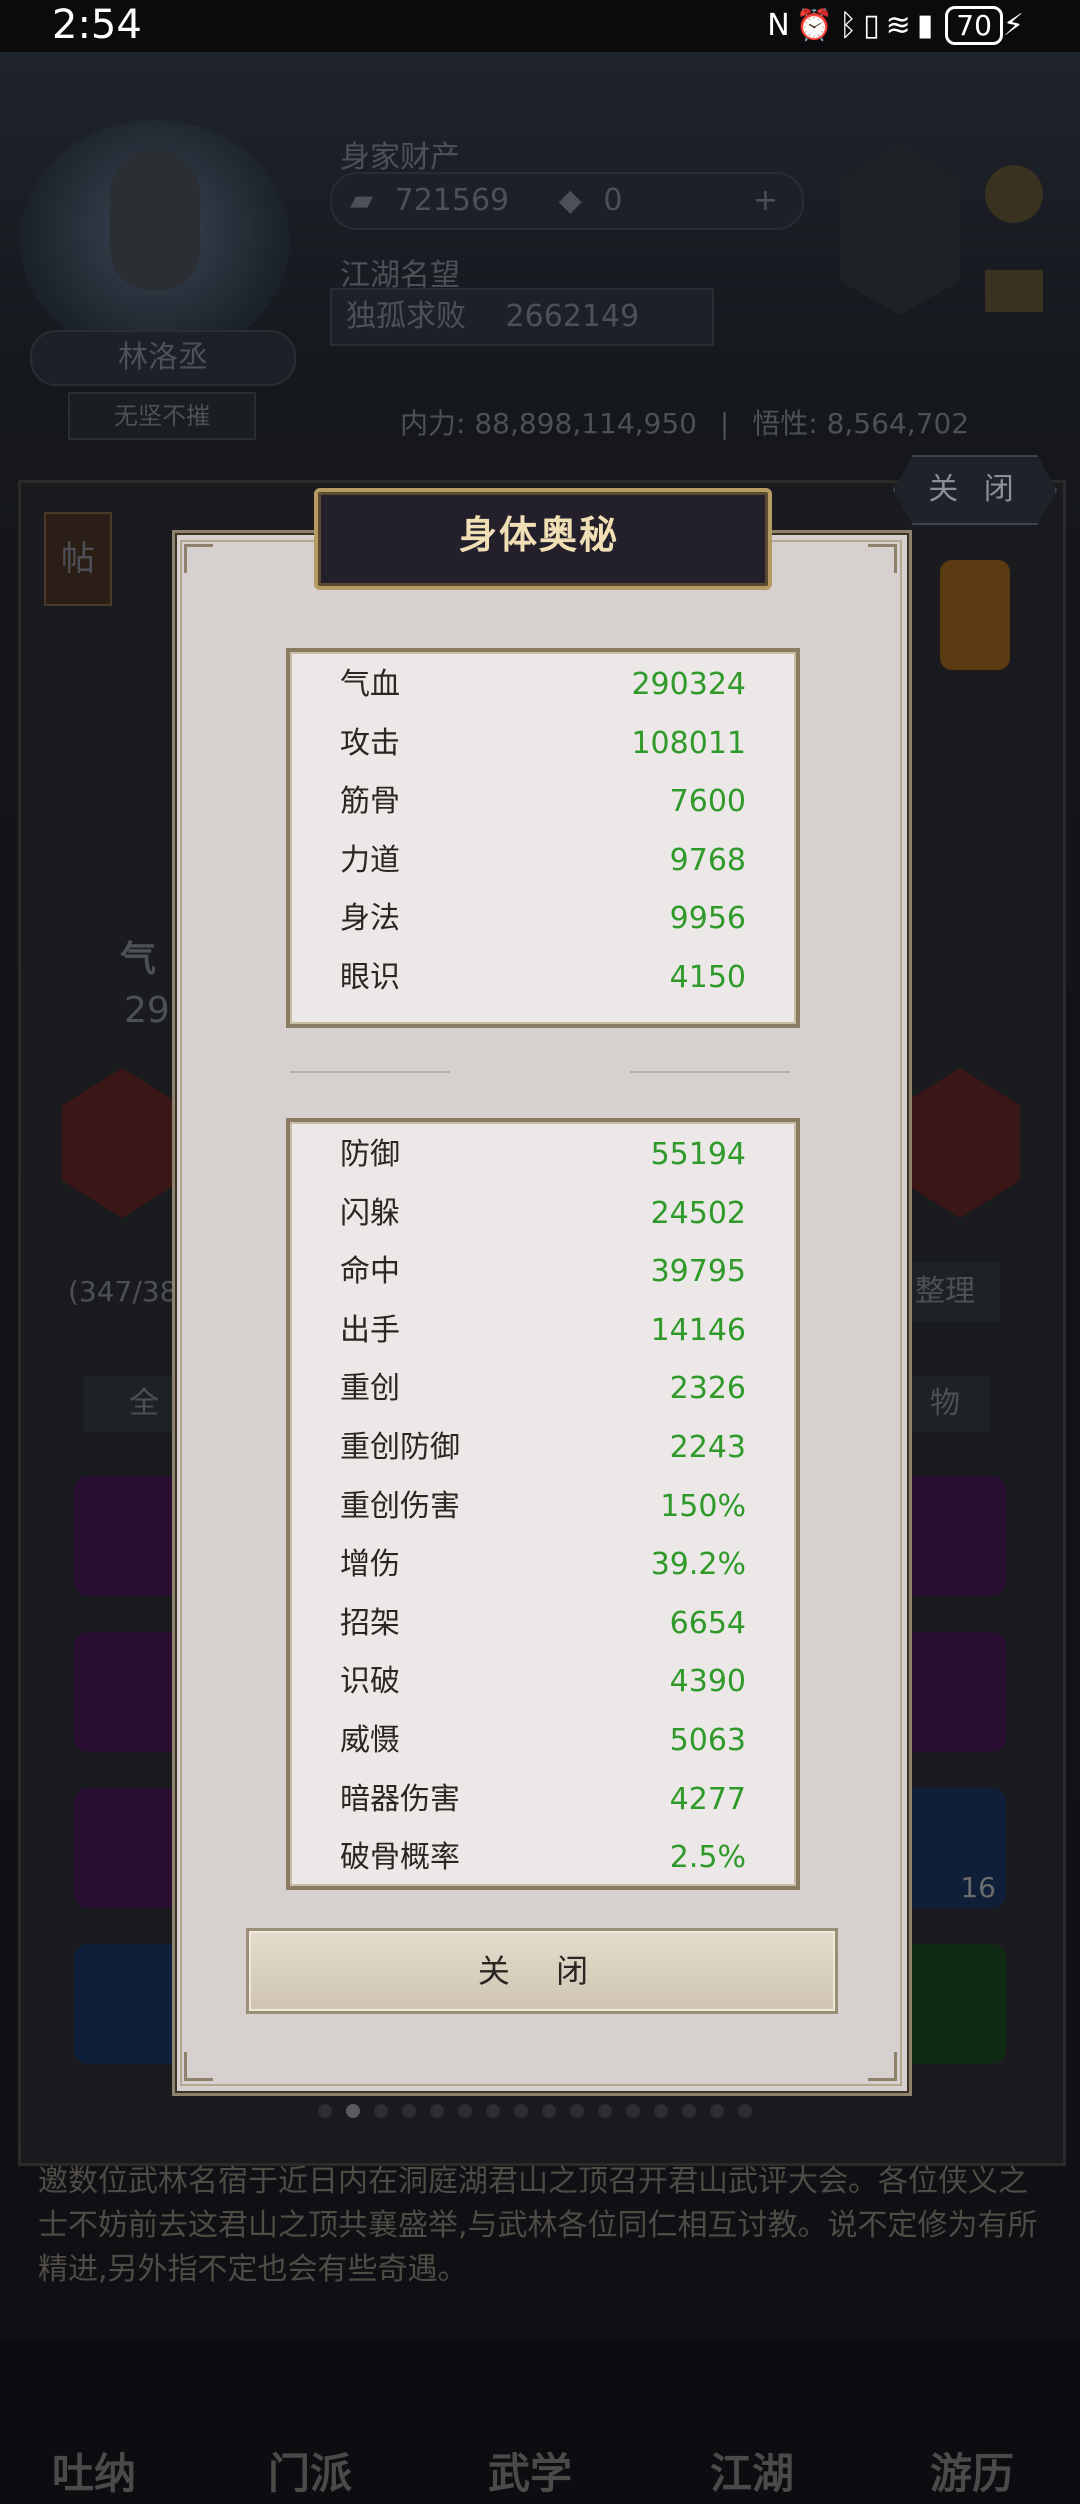 This screenshot has width=1080, height=2504. What do you see at coordinates (688, 743) in the screenshot?
I see `stat-value: 108011` at bounding box center [688, 743].